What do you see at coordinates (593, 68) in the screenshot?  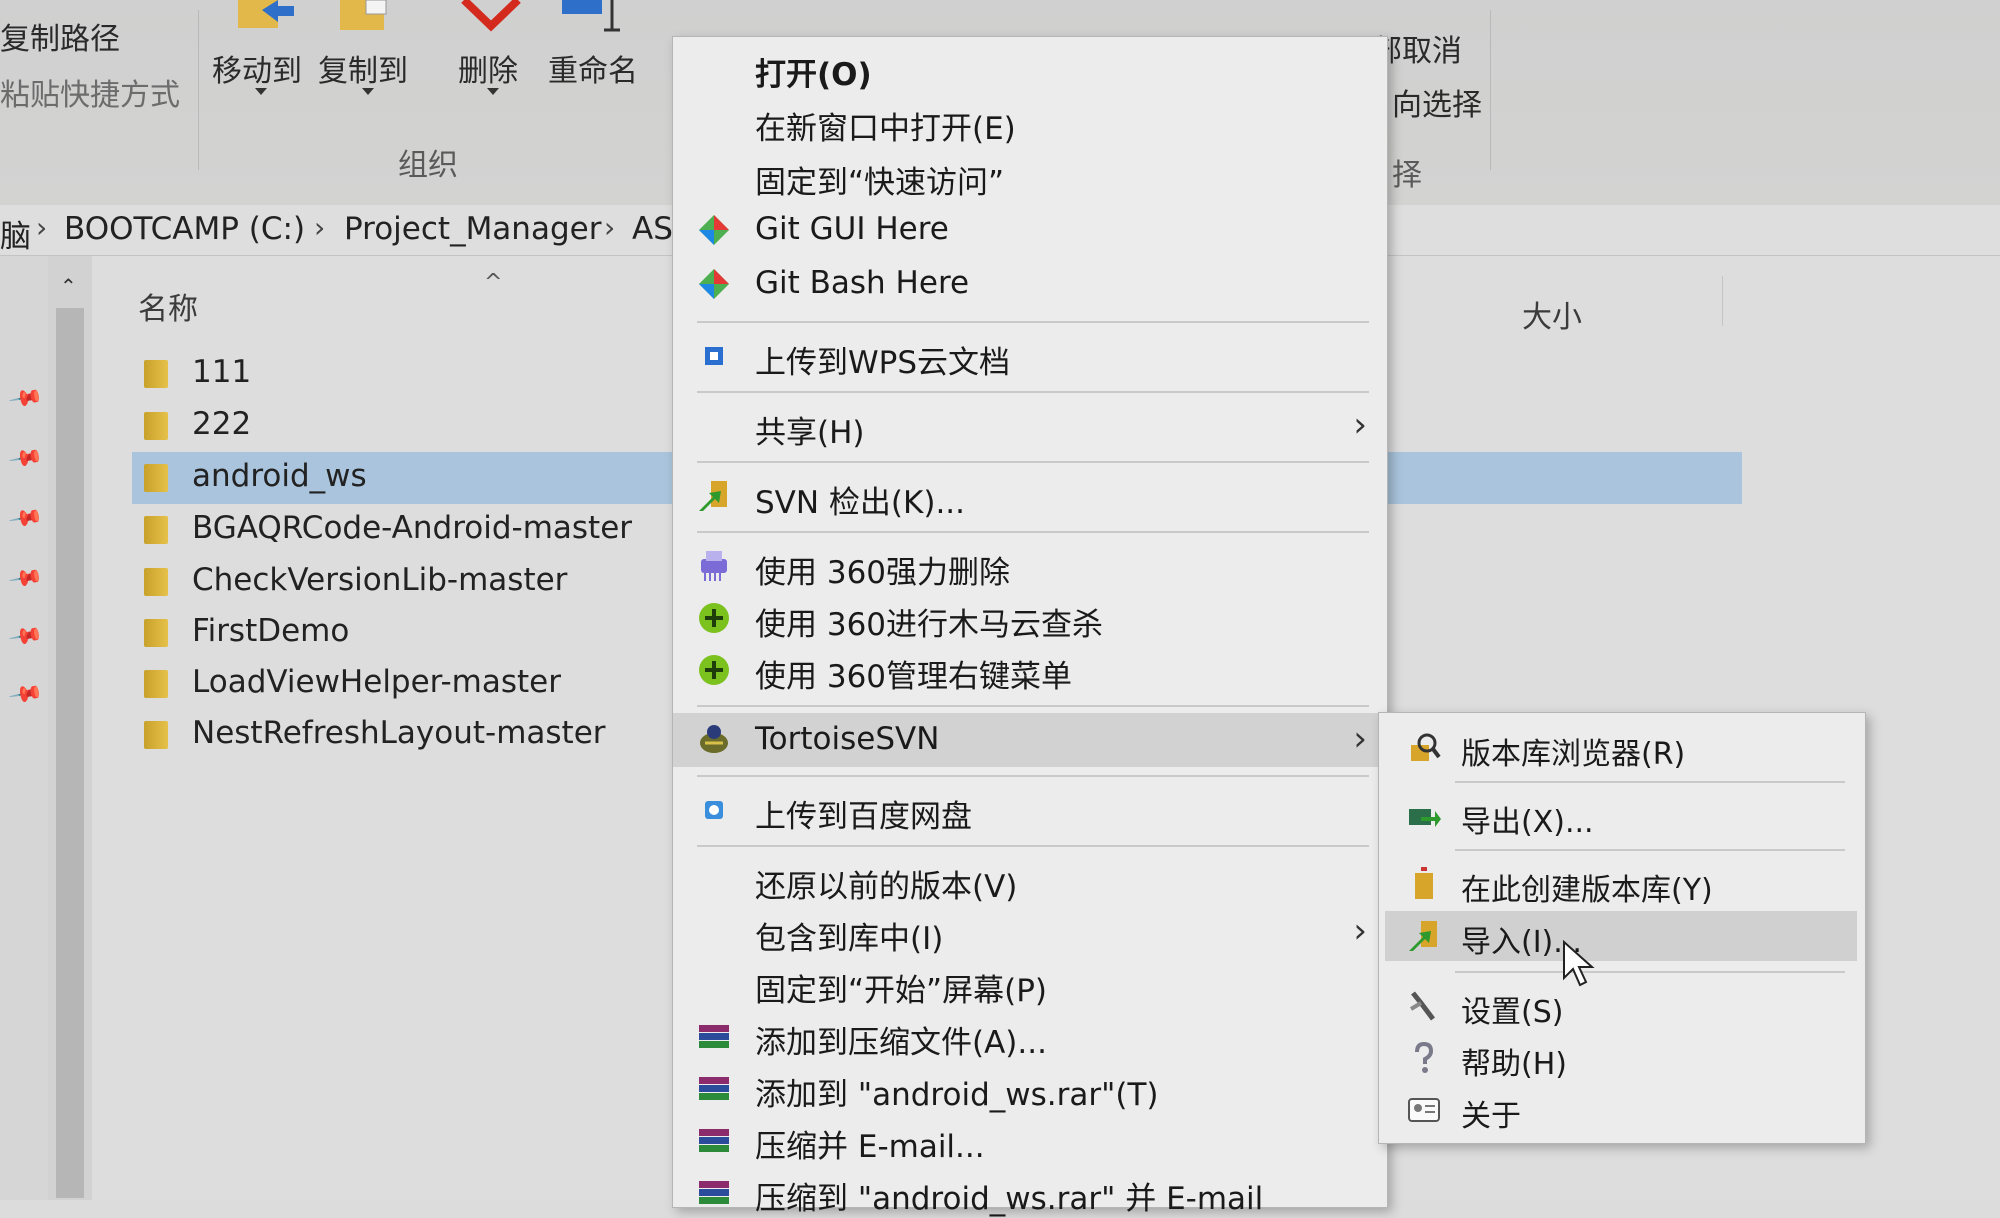 I see `rename-button: 重命名` at bounding box center [593, 68].